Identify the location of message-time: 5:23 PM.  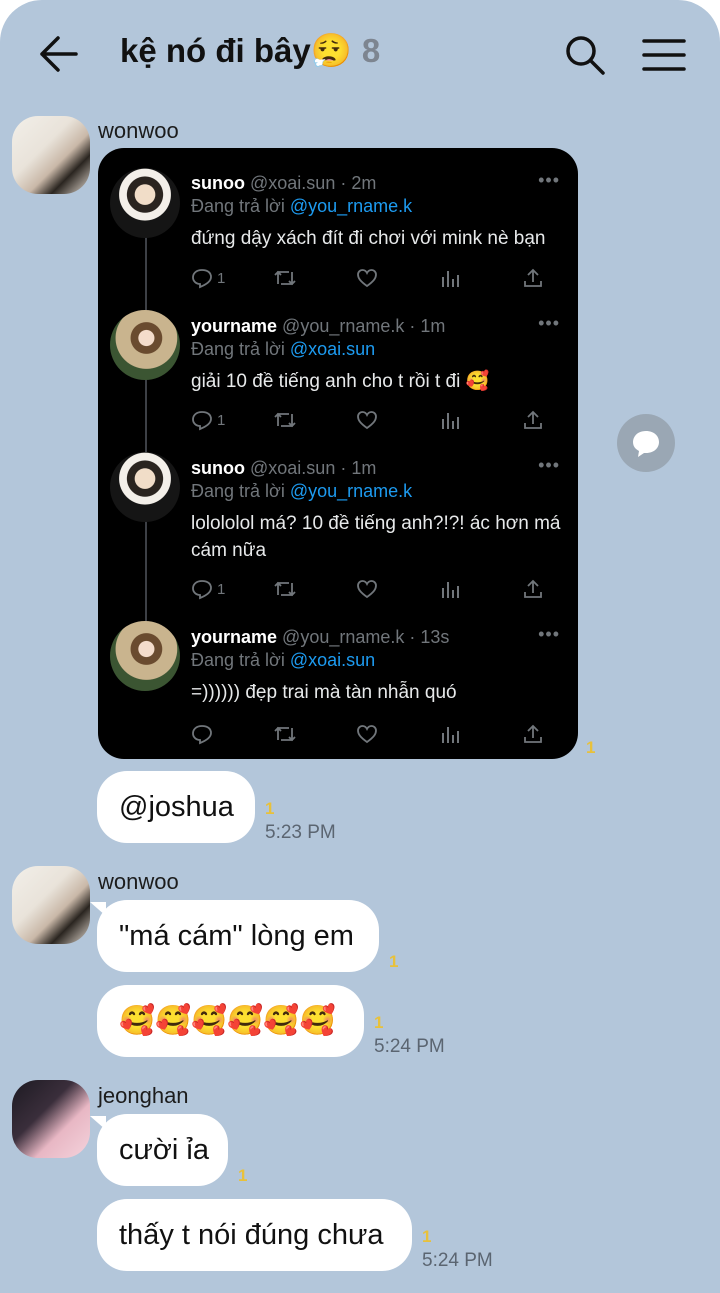
(300, 832).